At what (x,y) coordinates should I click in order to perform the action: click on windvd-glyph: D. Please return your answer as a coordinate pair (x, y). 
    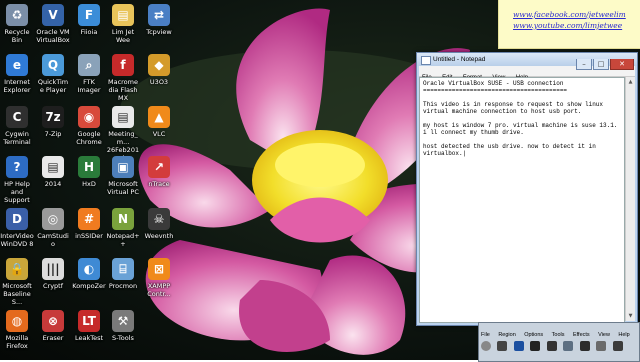
    Looking at the image, I should click on (17, 219).